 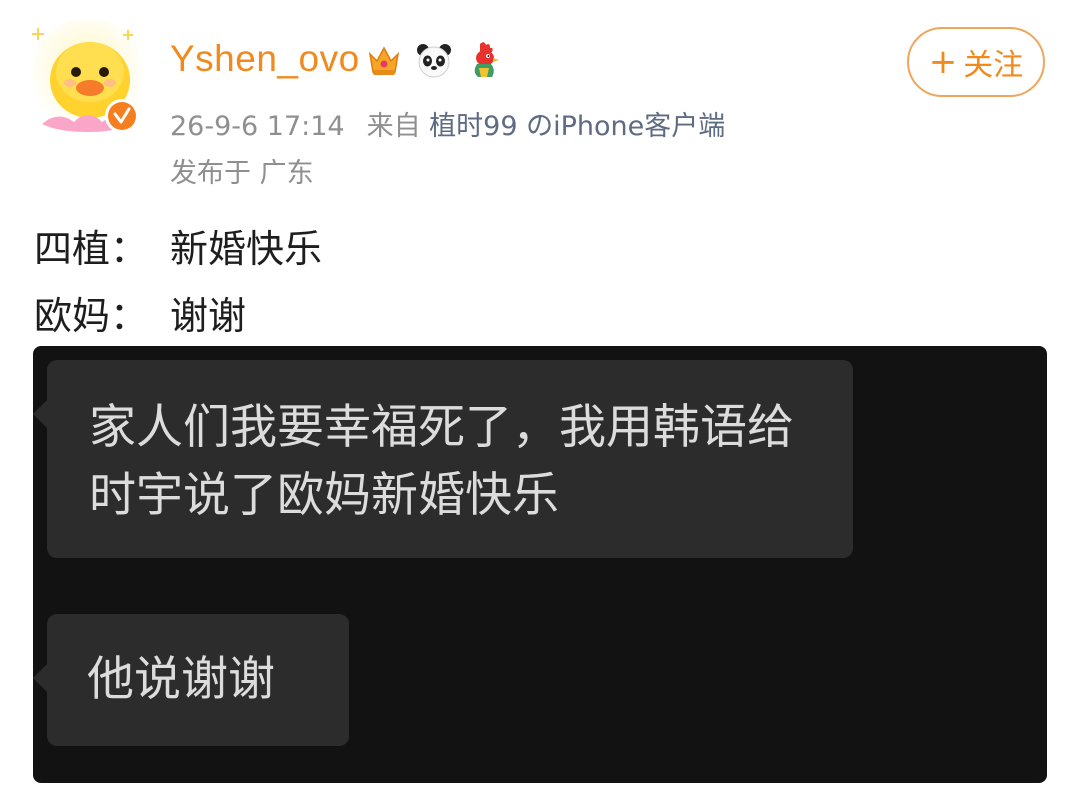 What do you see at coordinates (486, 59) in the screenshot?
I see `rooster-icon` at bounding box center [486, 59].